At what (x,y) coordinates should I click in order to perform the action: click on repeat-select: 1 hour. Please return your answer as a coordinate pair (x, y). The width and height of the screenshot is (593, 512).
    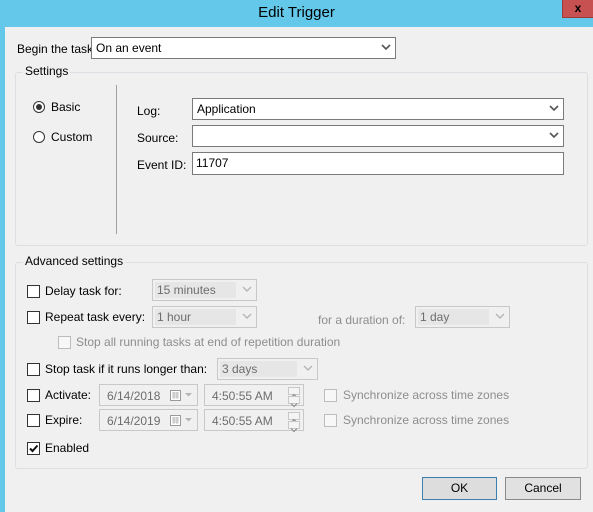
    Looking at the image, I should click on (204, 317).